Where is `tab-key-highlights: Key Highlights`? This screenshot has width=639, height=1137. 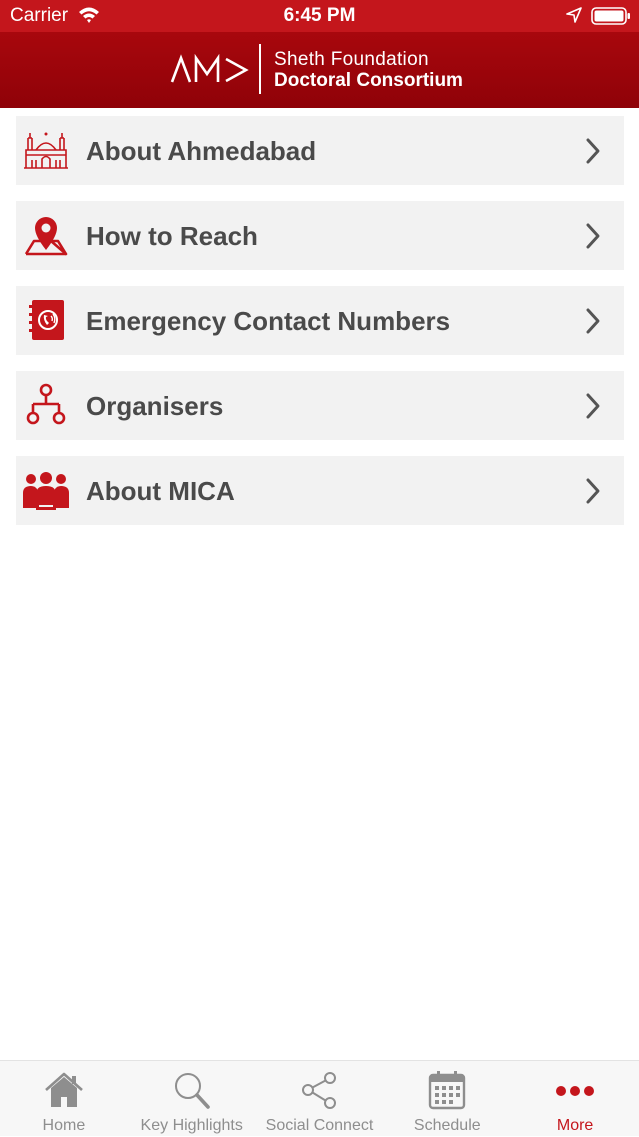 tab-key-highlights: Key Highlights is located at coordinates (192, 1099).